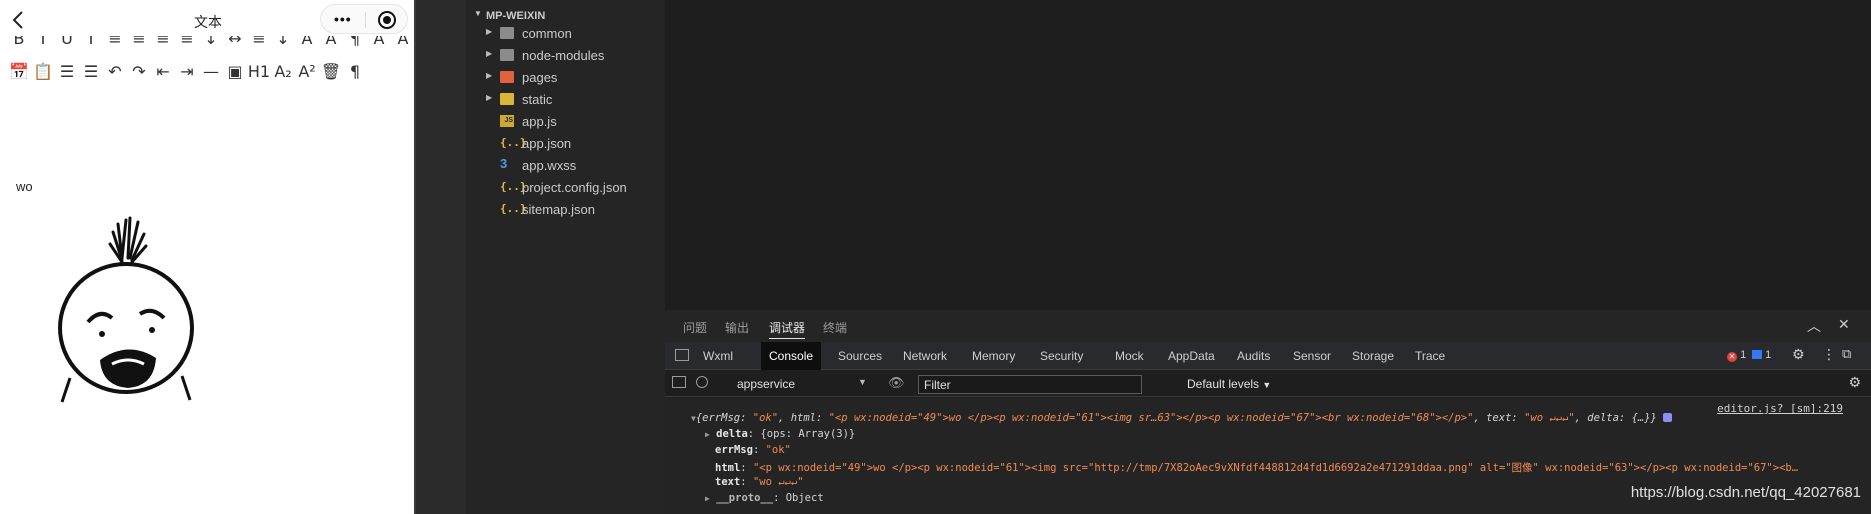 This screenshot has width=1871, height=514. I want to click on watermark: https://blog.csdn.net/qq_42027681, so click(1745, 492).